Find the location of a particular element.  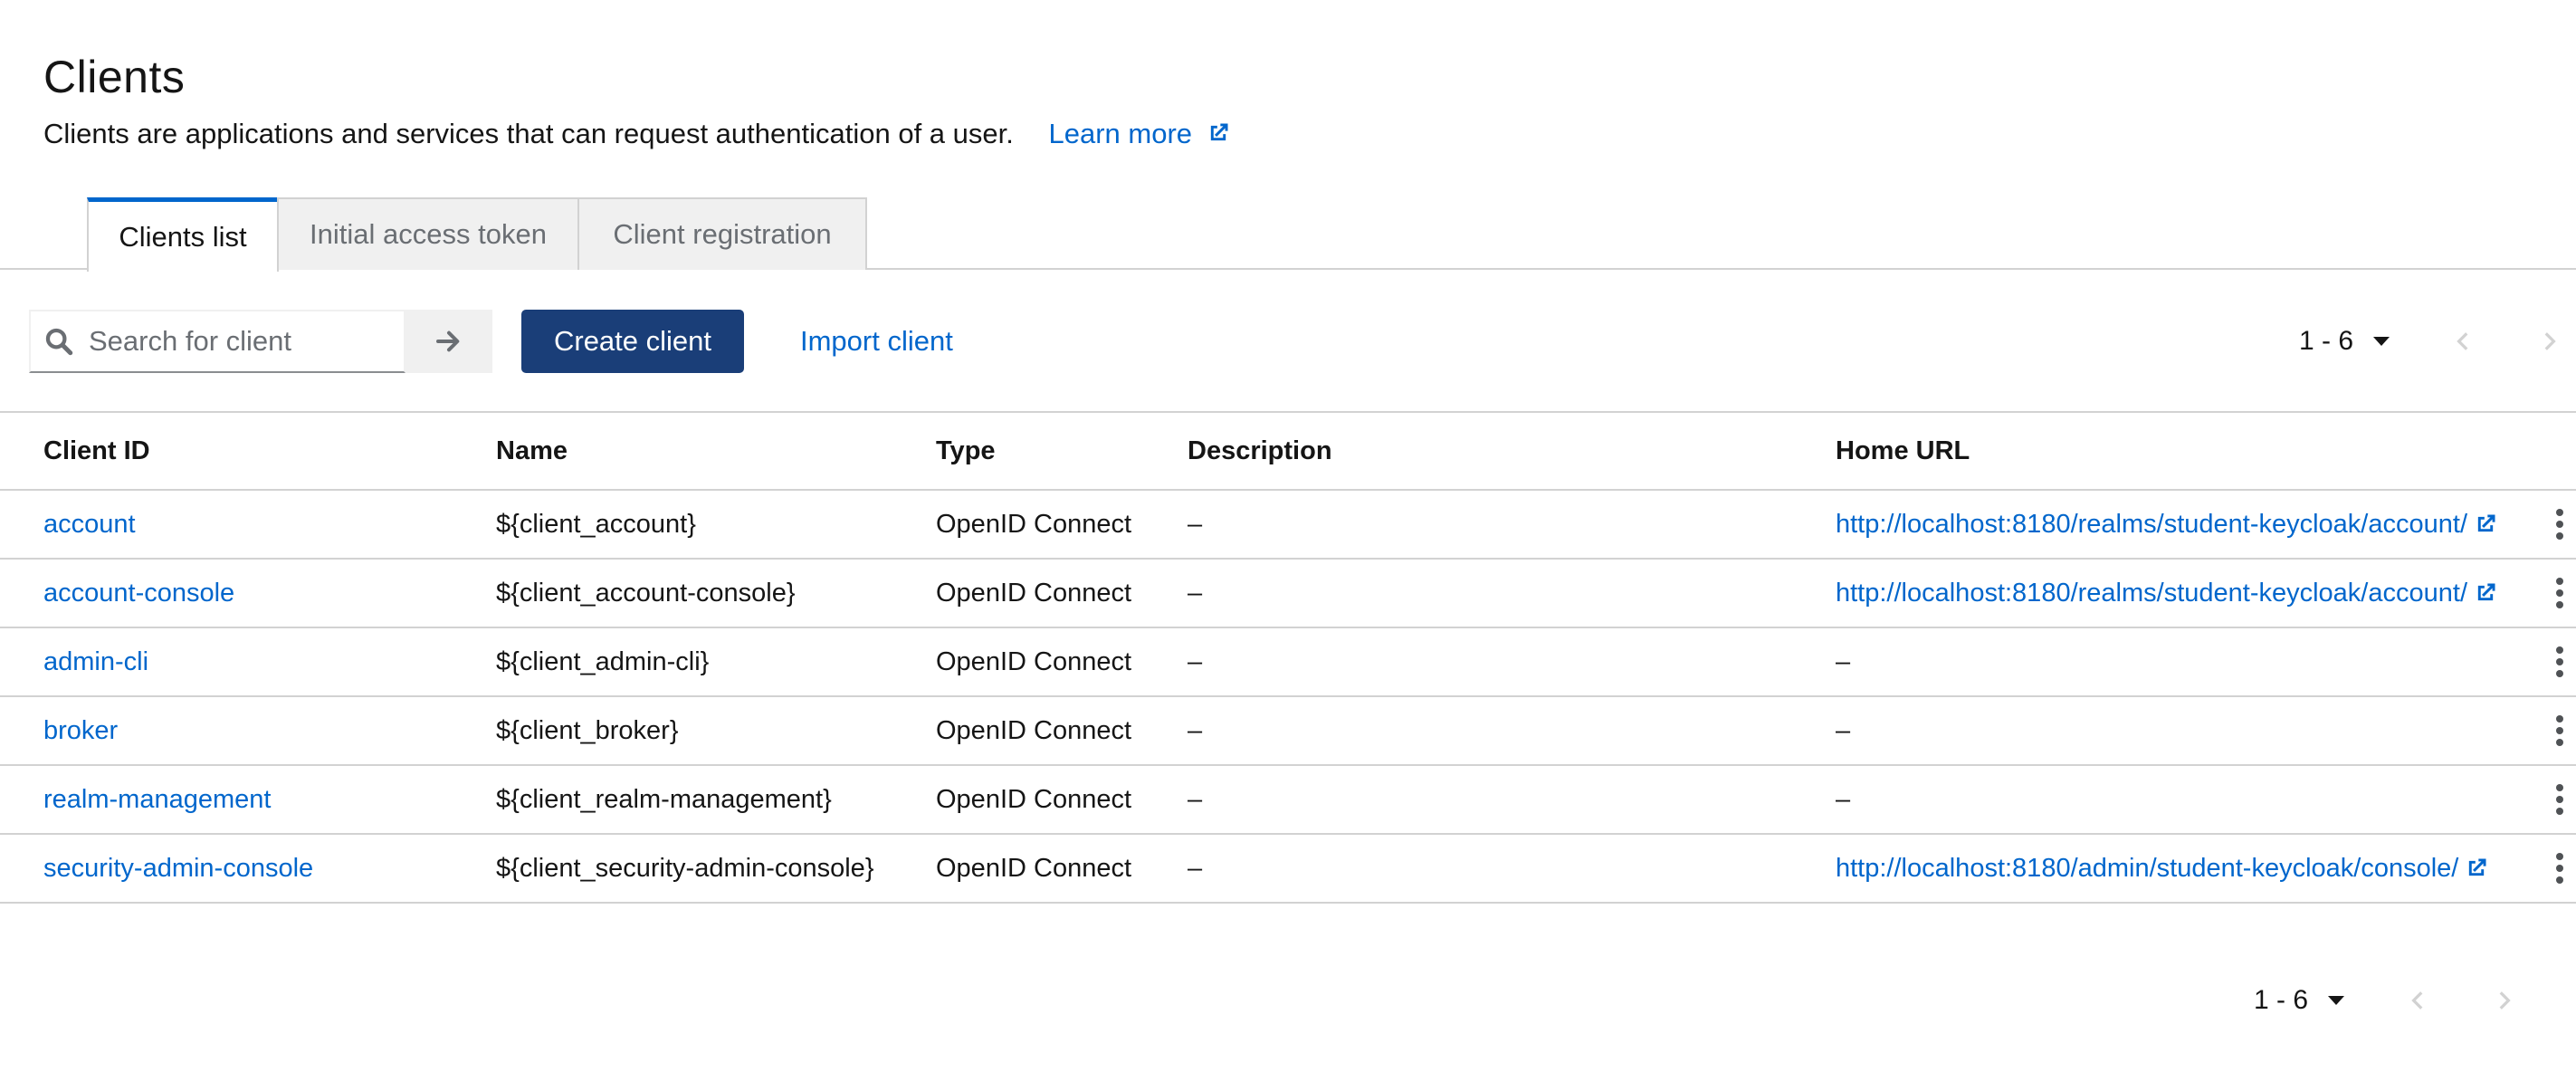

client-id-link: admin-cli is located at coordinates (95, 661).